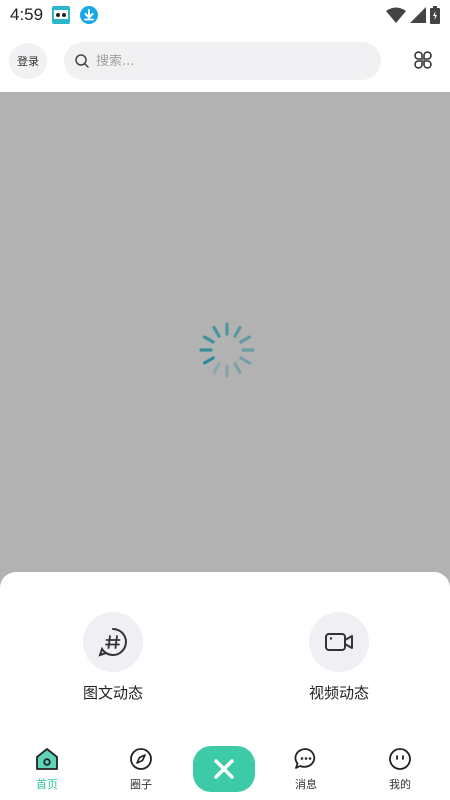 The width and height of the screenshot is (450, 800). I want to click on signal-icon, so click(418, 15).